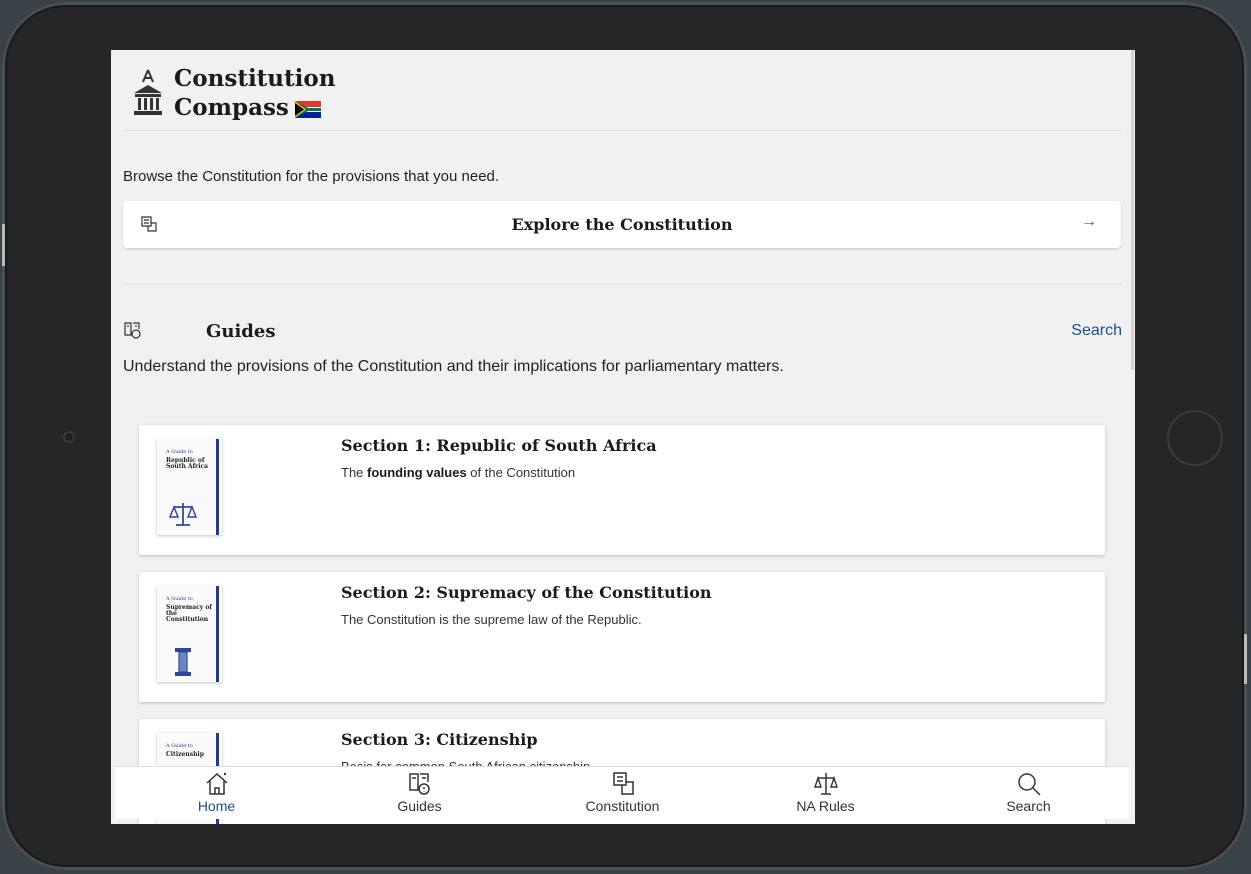  Describe the element at coordinates (499, 445) in the screenshot. I see `guide-title: Section 1: Republic of South Africa` at that location.